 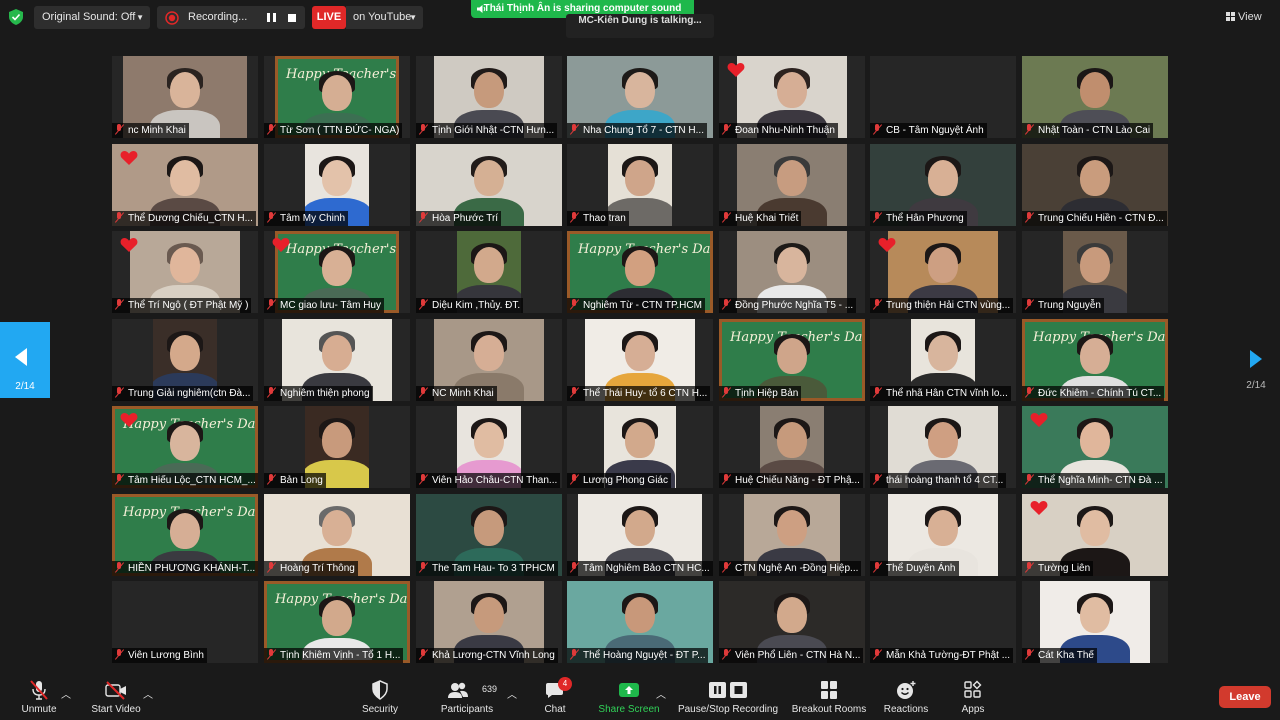 I want to click on previous-page-button: 2/14, so click(x=25, y=360).